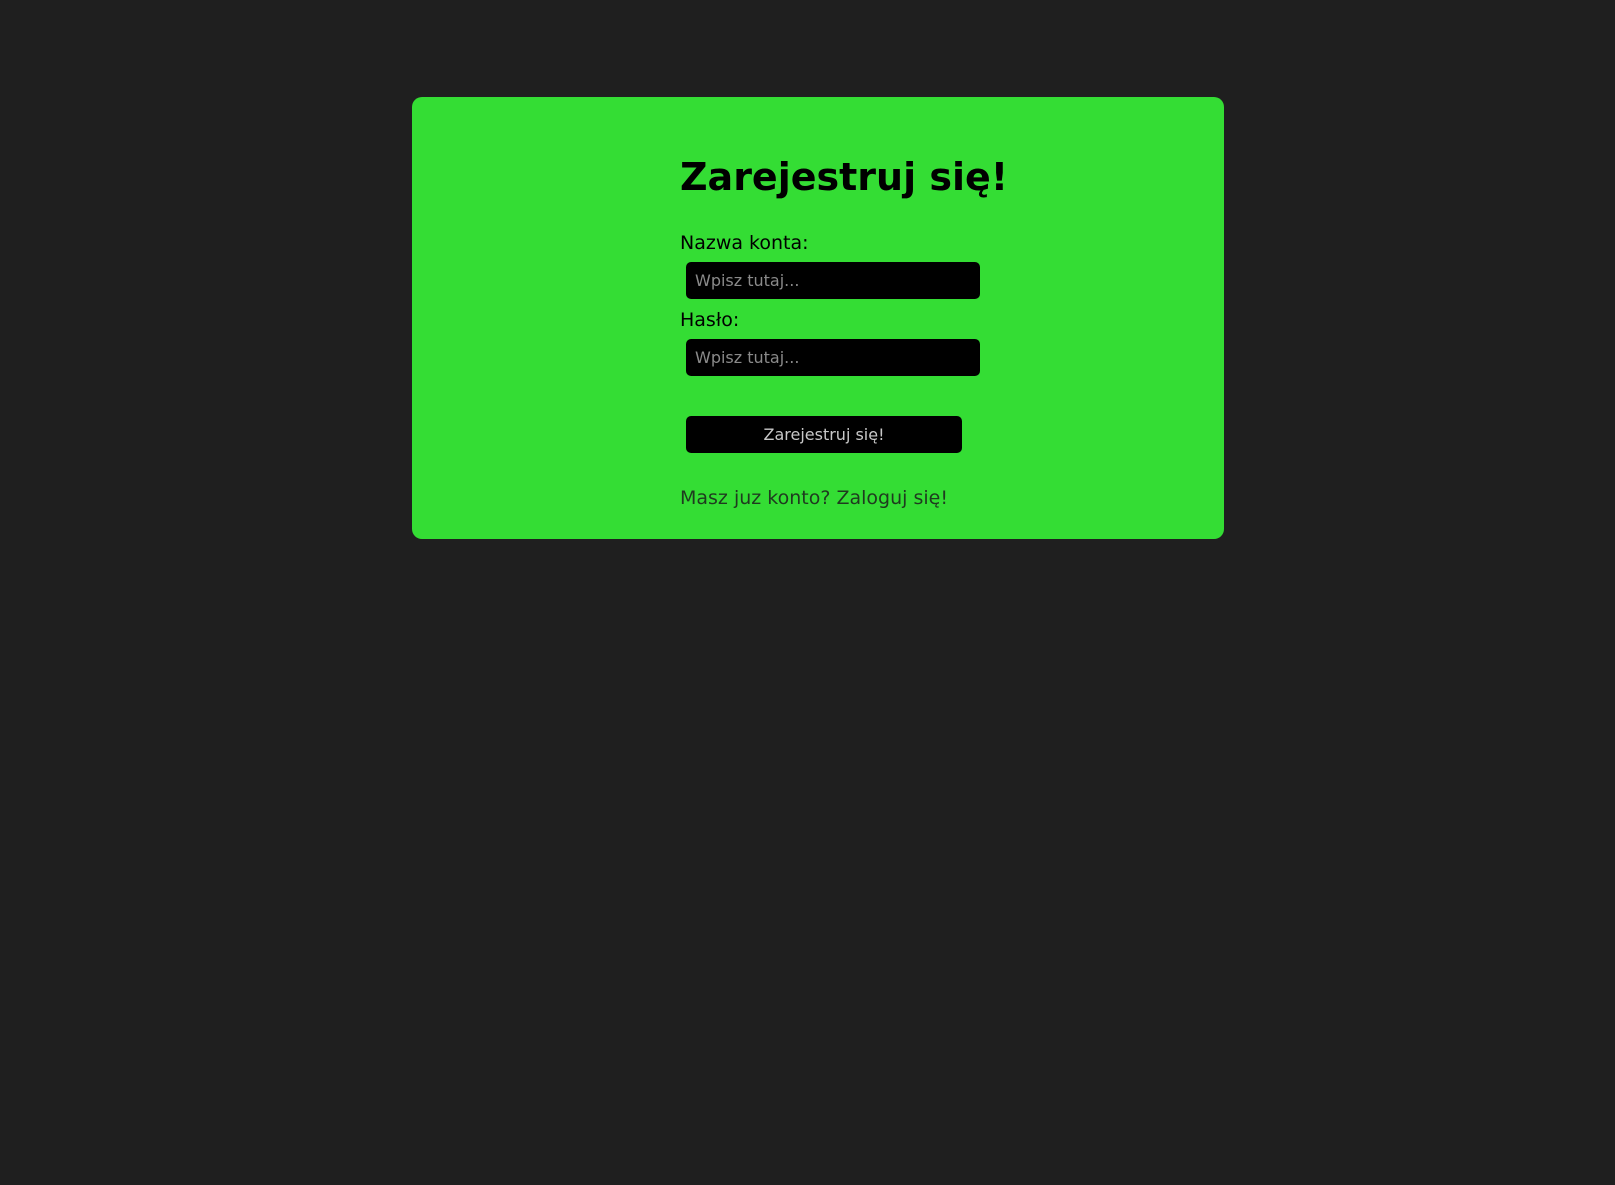 Image resolution: width=1615 pixels, height=1185 pixels. What do you see at coordinates (814, 498) in the screenshot?
I see `login-link: Masz juz konto? Zaloguj się!` at bounding box center [814, 498].